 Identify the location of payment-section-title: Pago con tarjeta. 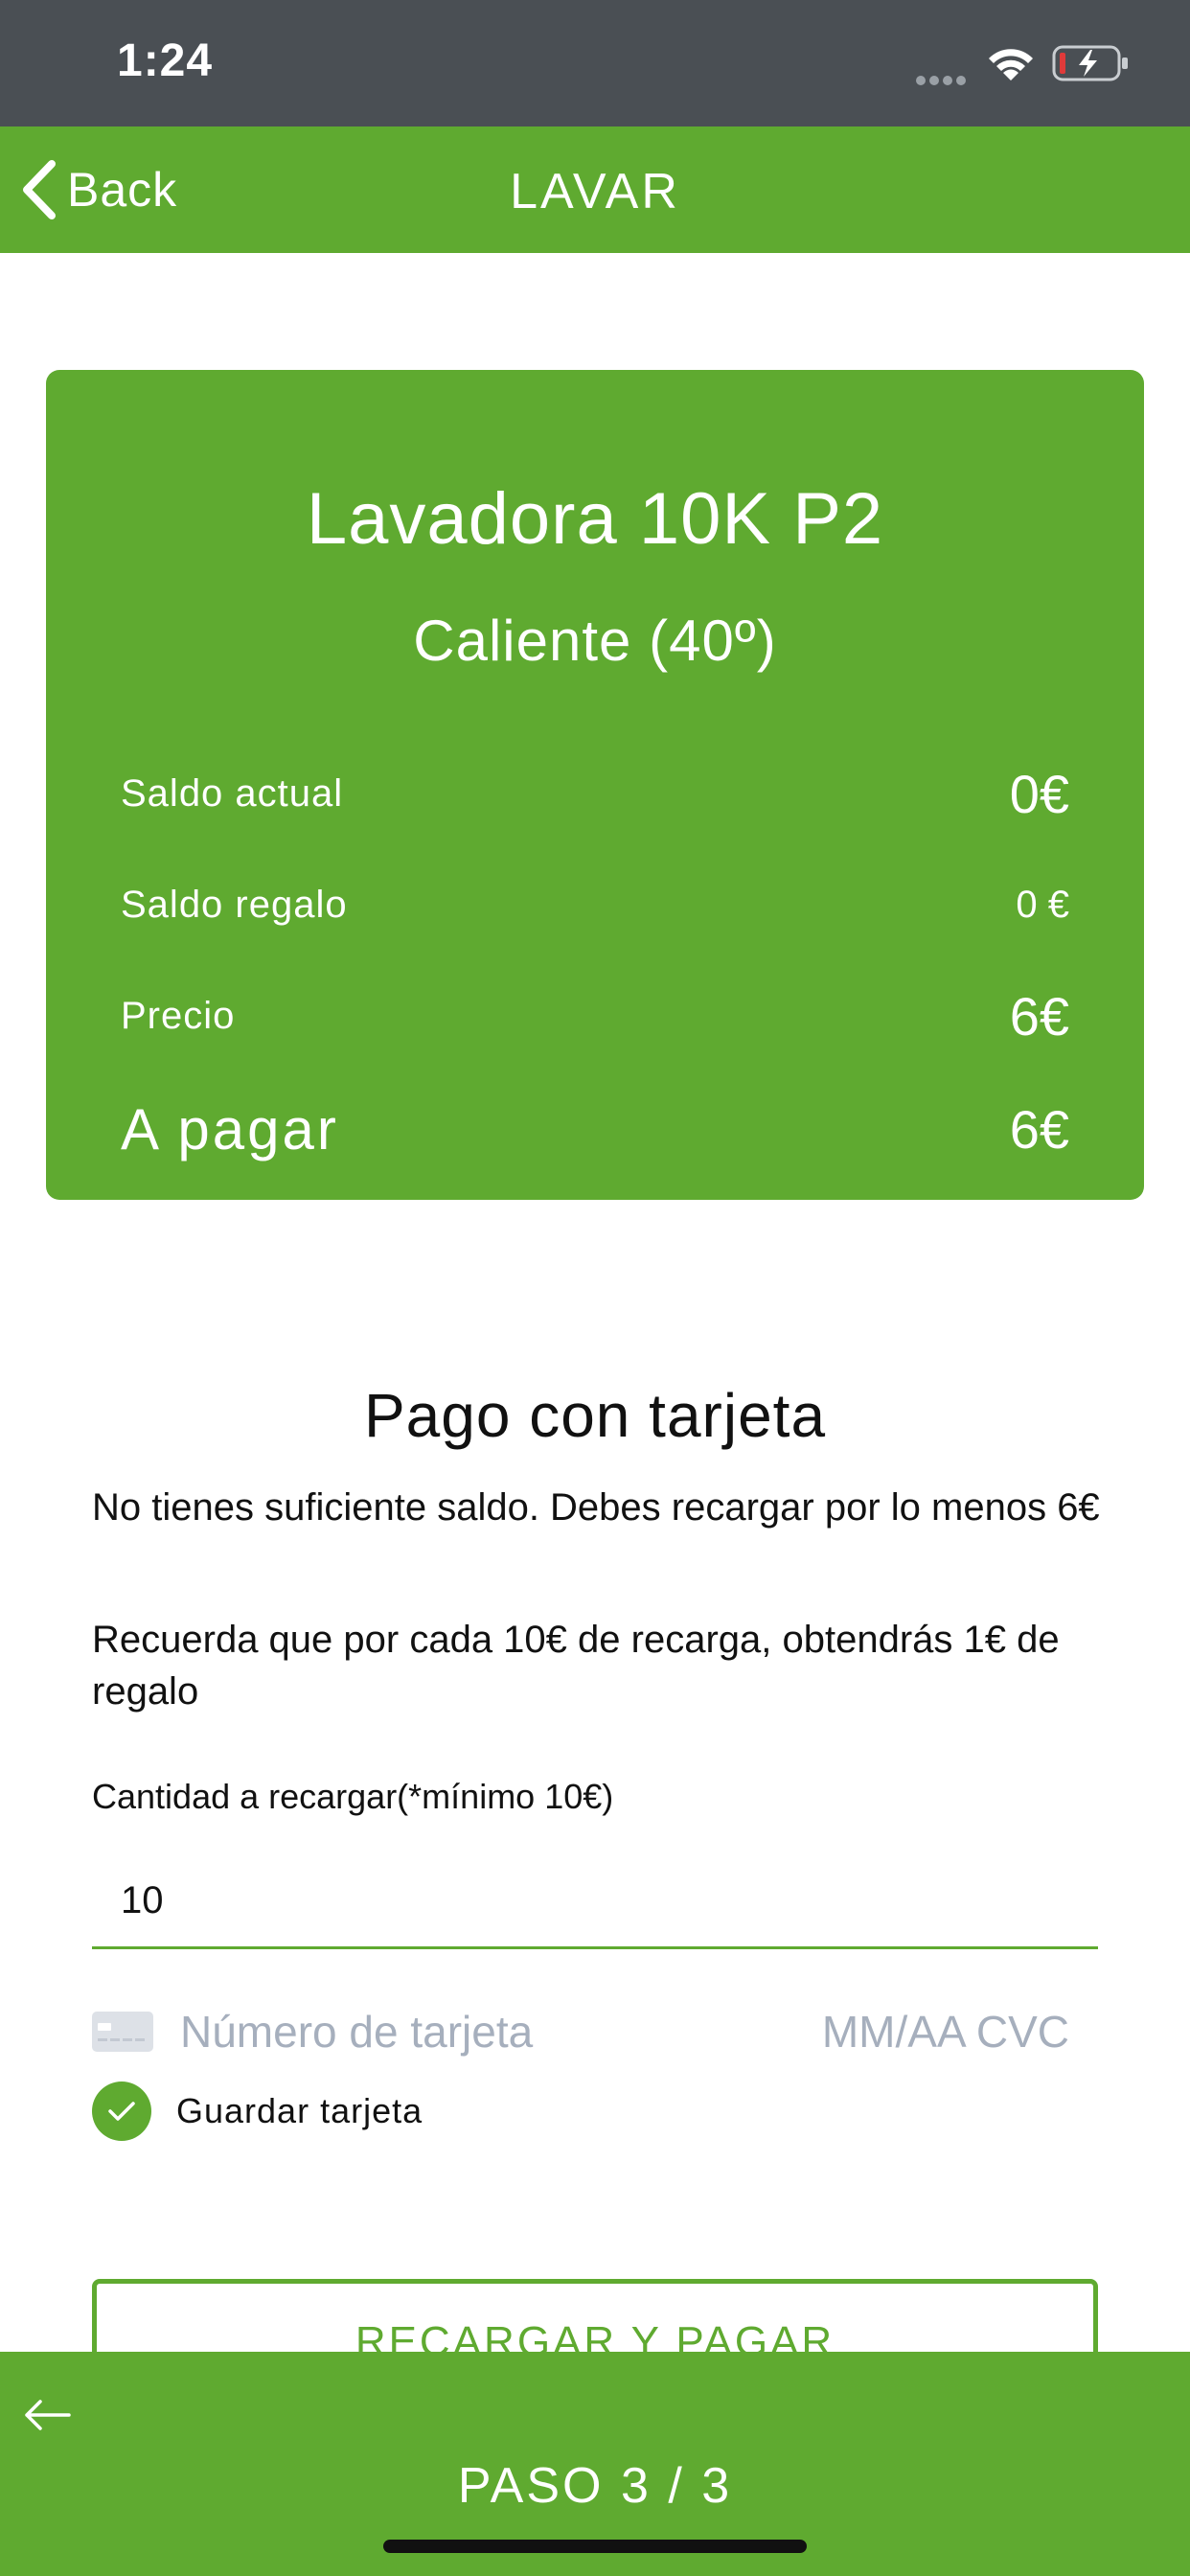
(595, 1415).